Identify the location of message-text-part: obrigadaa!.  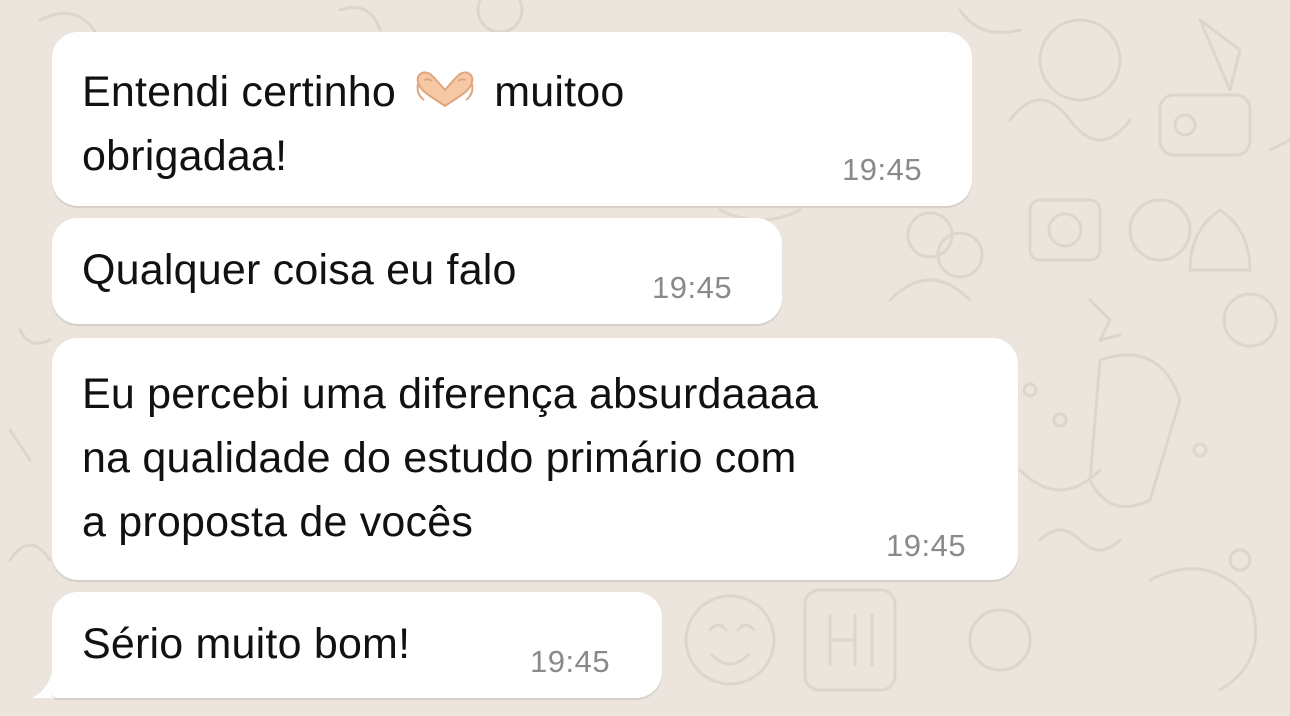
(185, 156).